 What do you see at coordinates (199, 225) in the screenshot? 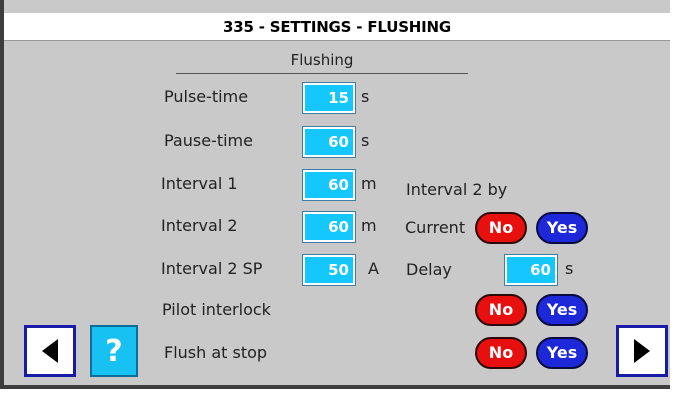
I see `interval-2-label: Interval 2` at bounding box center [199, 225].